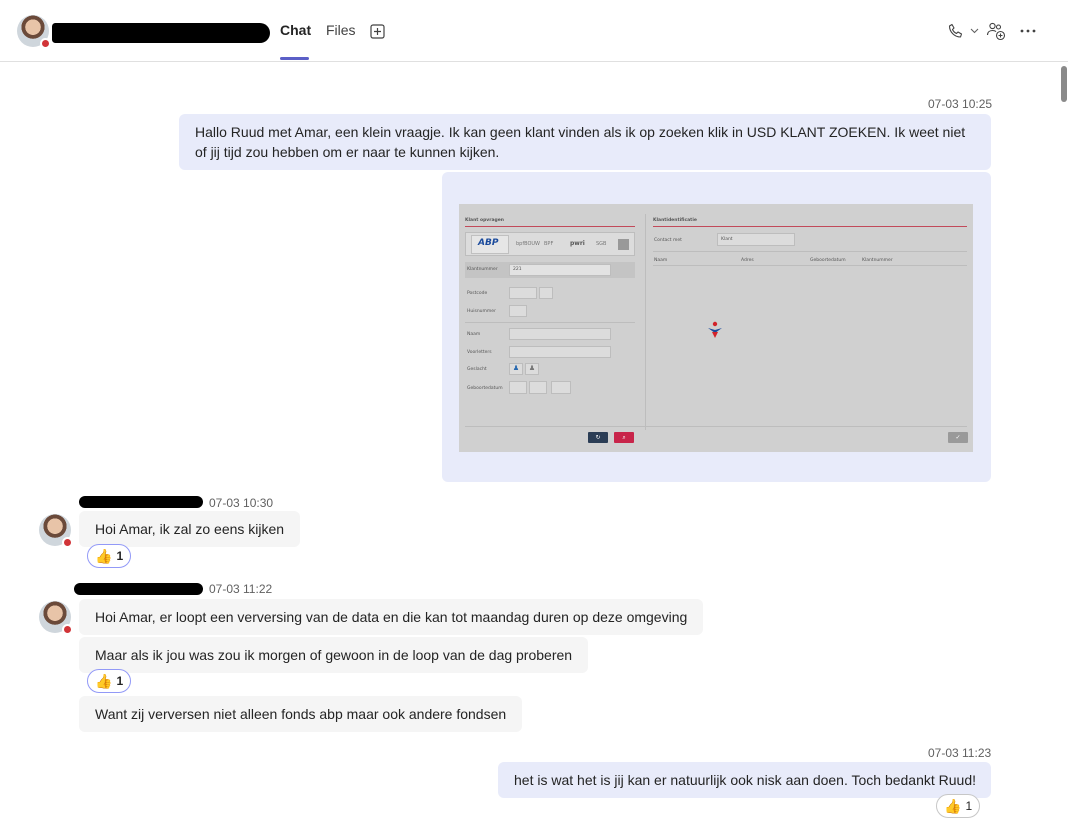 The width and height of the screenshot is (1068, 833). What do you see at coordinates (479, 352) in the screenshot?
I see `screenshot-label: Voorletters` at bounding box center [479, 352].